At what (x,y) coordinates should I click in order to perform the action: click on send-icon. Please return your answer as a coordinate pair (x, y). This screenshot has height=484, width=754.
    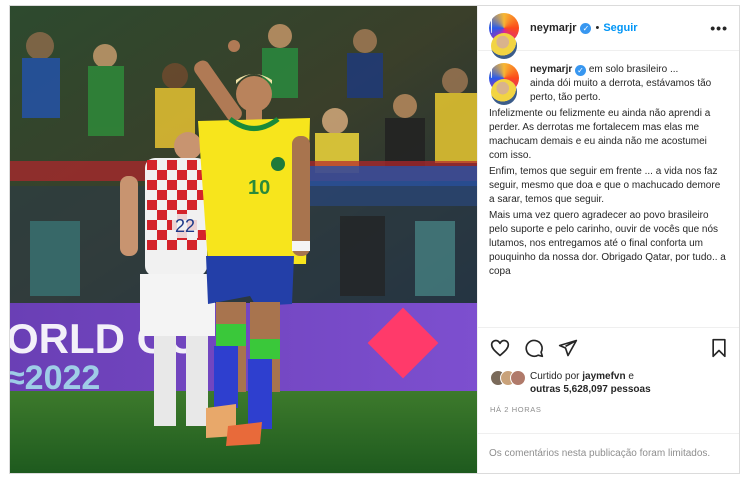
    Looking at the image, I should click on (568, 348).